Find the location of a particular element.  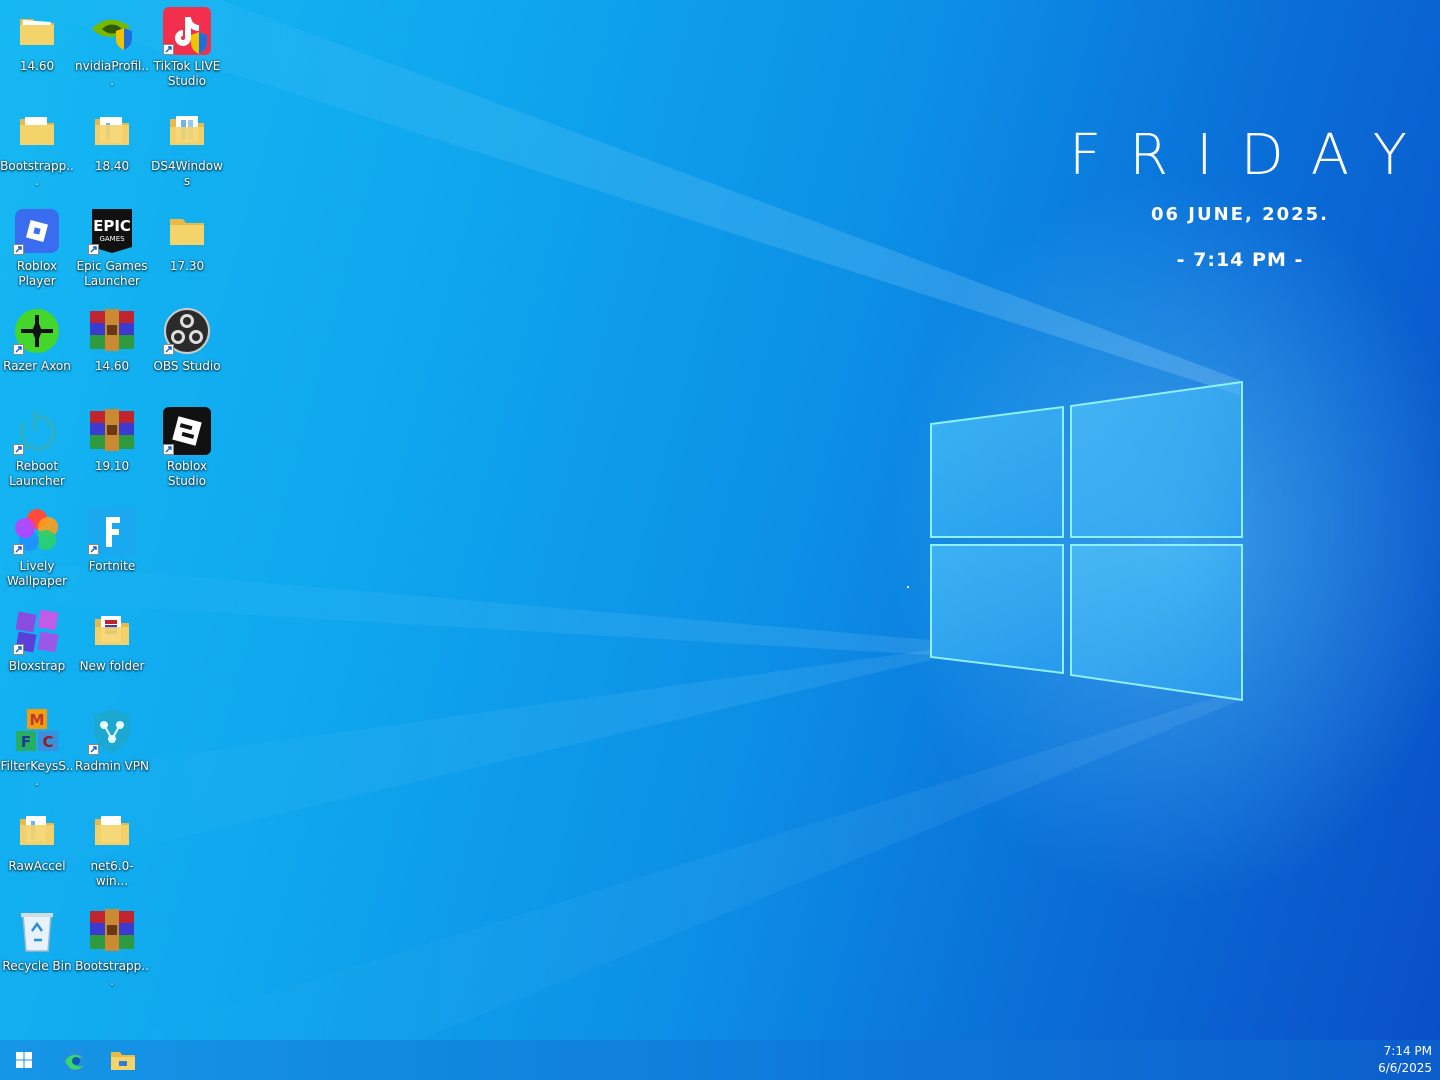

icon-label: New folder is located at coordinates (112, 666).